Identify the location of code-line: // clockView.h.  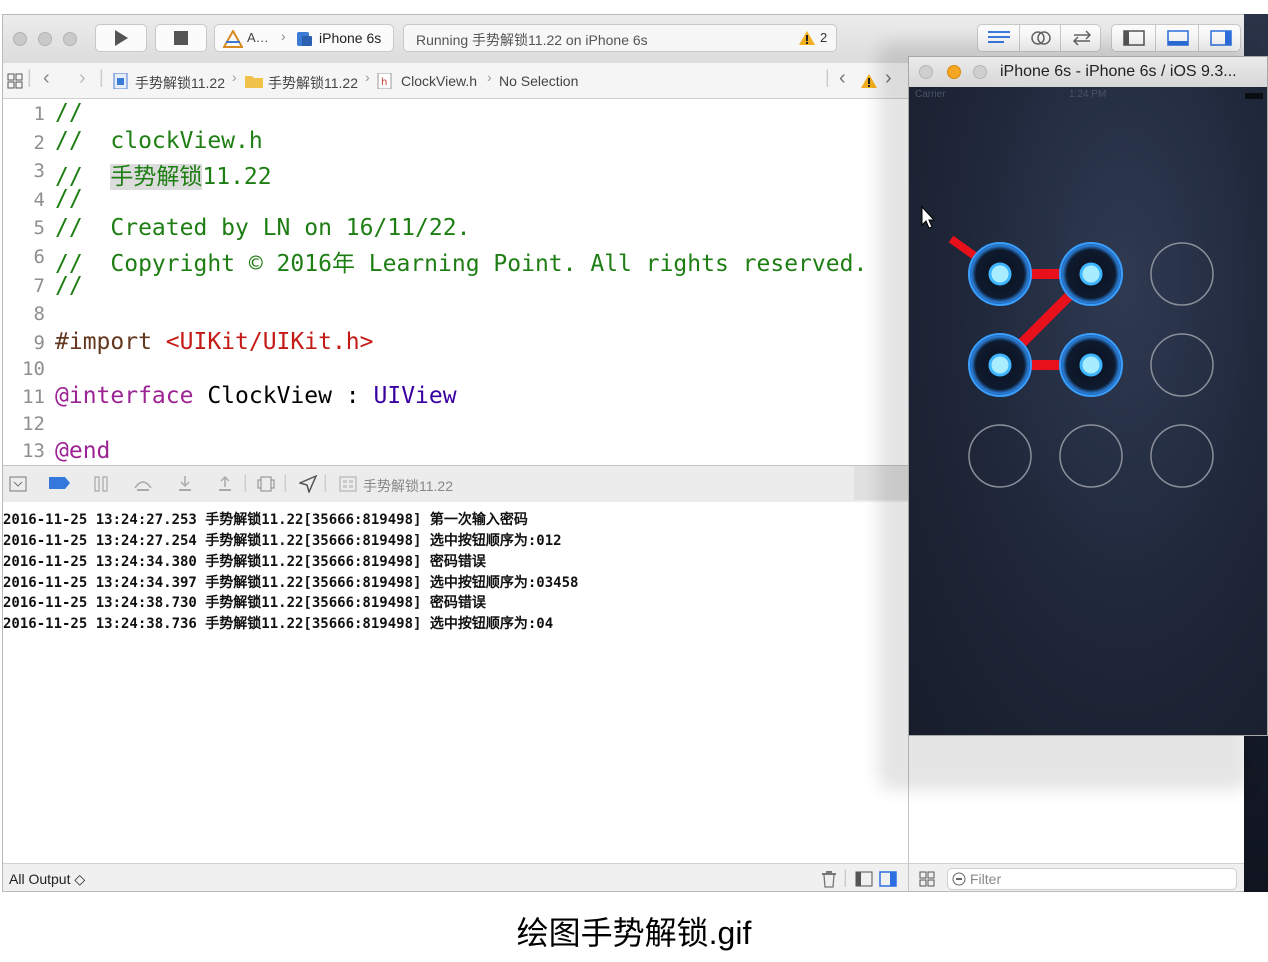
(159, 141).